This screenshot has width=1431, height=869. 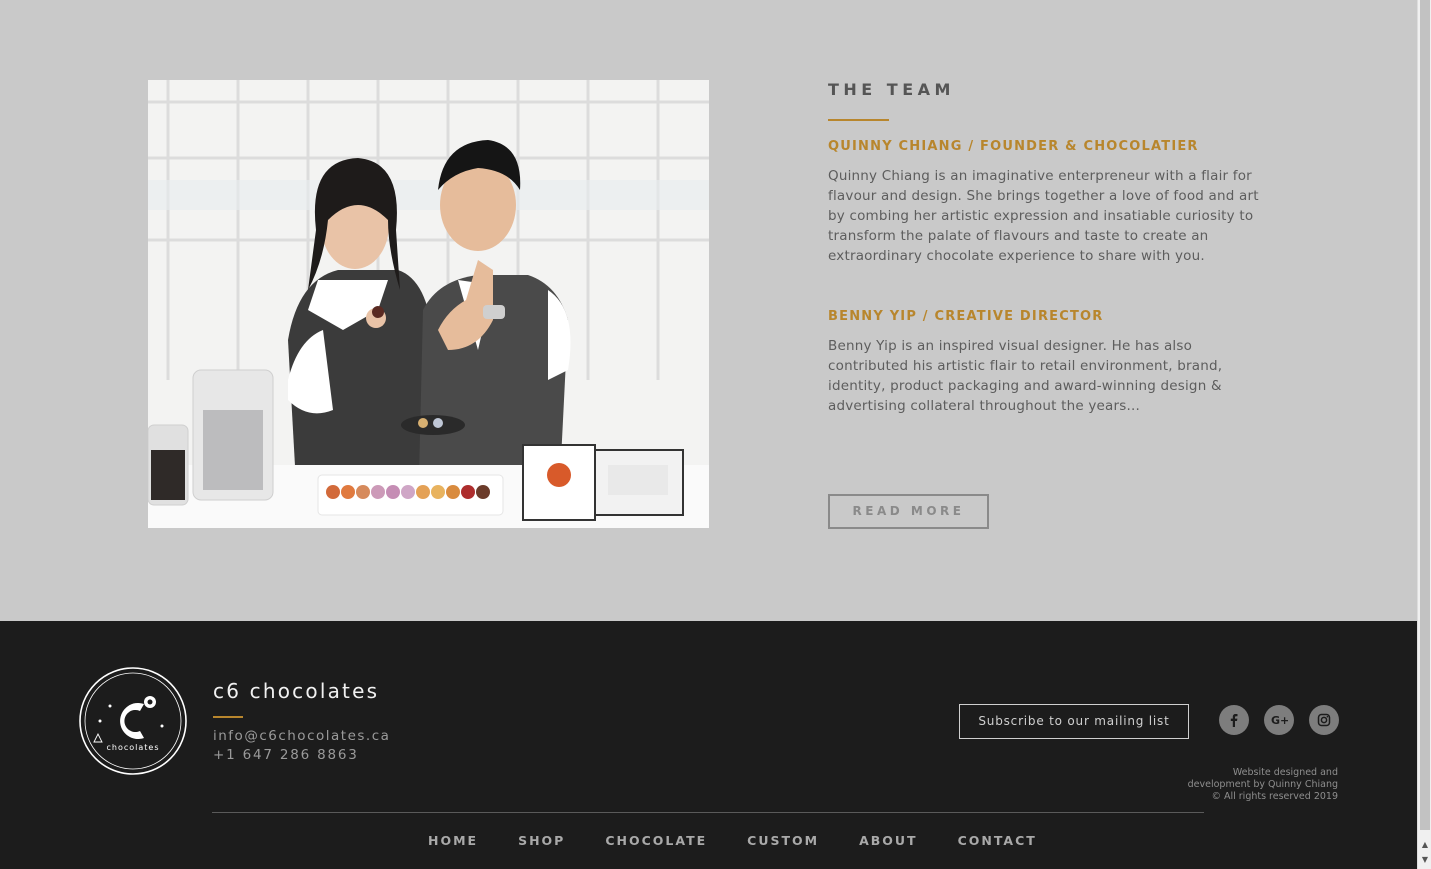 What do you see at coordinates (997, 840) in the screenshot?
I see `nav-contact: CONTACT` at bounding box center [997, 840].